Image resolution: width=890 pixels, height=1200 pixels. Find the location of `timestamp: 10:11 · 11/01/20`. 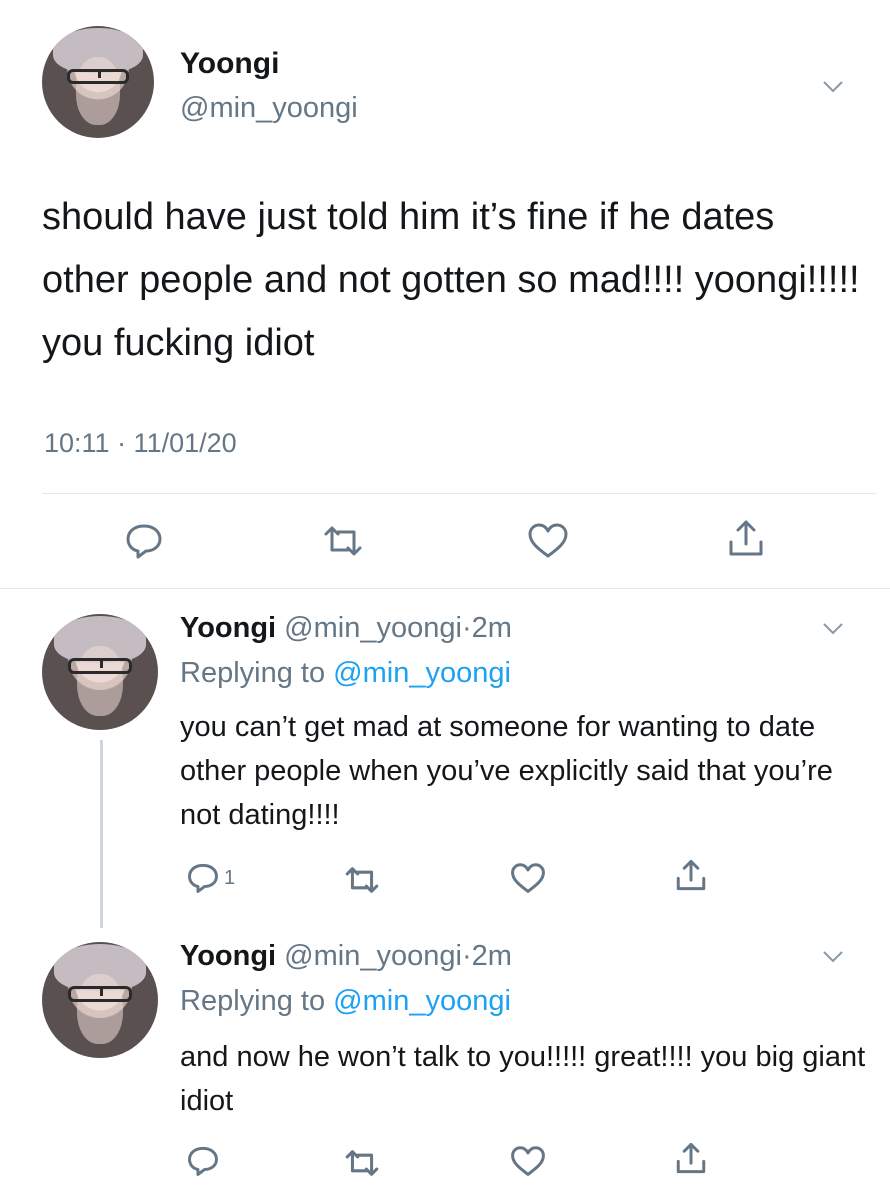

timestamp: 10:11 · 11/01/20 is located at coordinates (140, 443).